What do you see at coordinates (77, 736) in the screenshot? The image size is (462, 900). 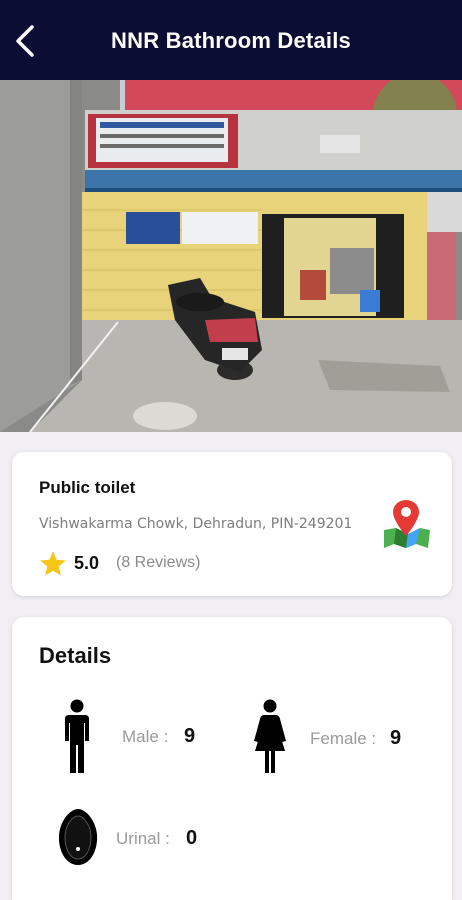 I see `male-icon` at bounding box center [77, 736].